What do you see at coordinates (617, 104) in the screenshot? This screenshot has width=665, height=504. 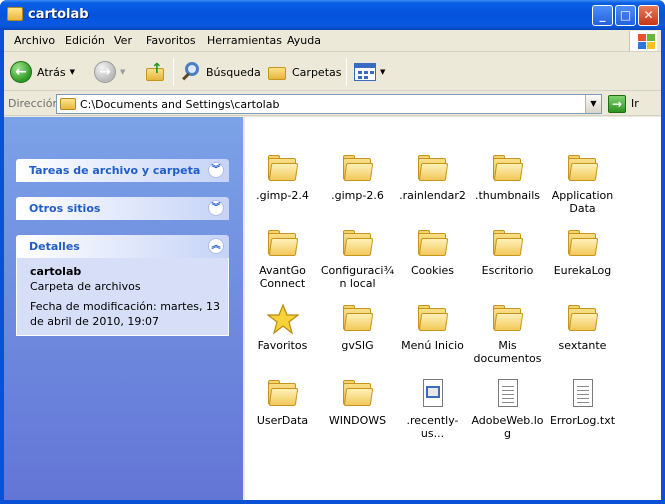 I see `go-arrow-icon: →` at bounding box center [617, 104].